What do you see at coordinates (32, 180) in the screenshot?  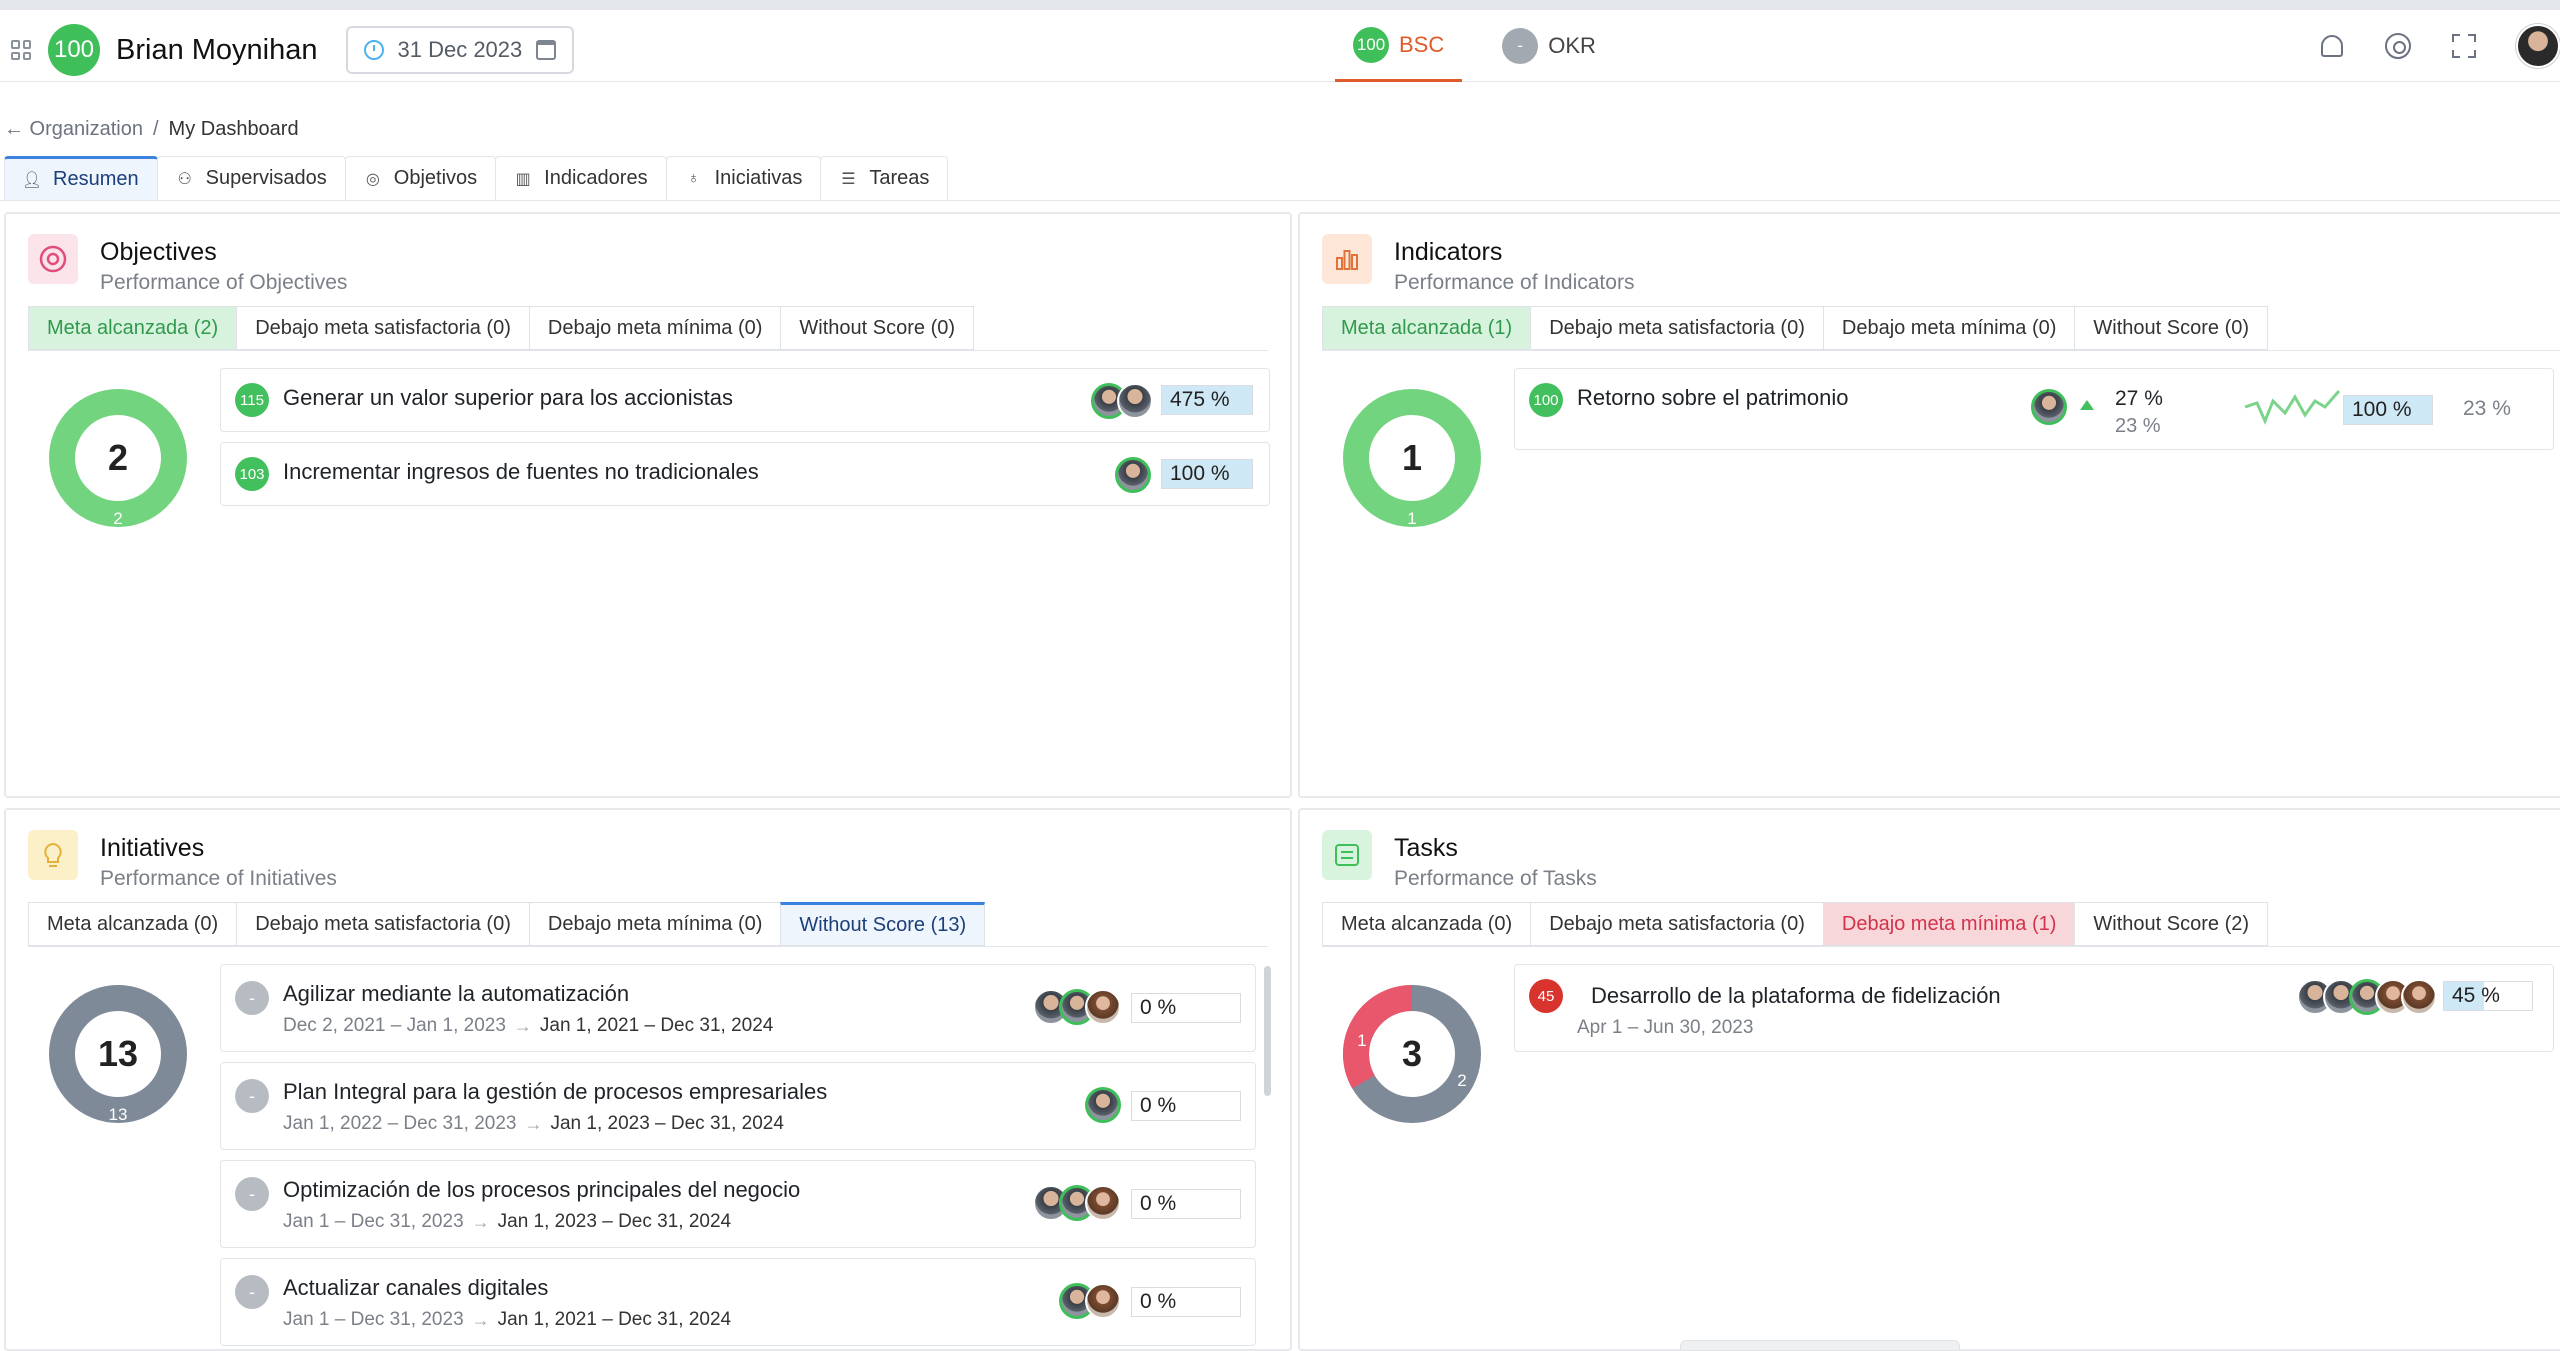 I see `user-icon: 👤︎` at bounding box center [32, 180].